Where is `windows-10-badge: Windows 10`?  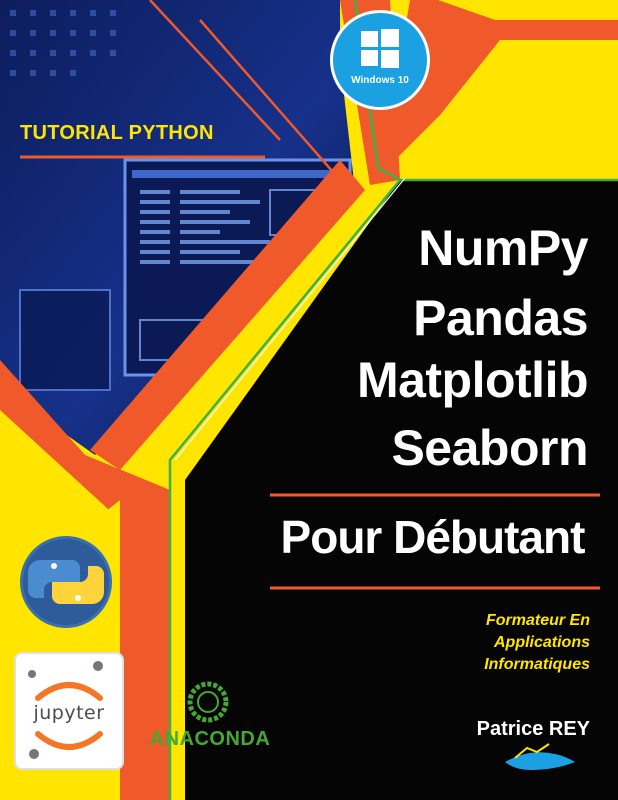 windows-10-badge: Windows 10 is located at coordinates (380, 60).